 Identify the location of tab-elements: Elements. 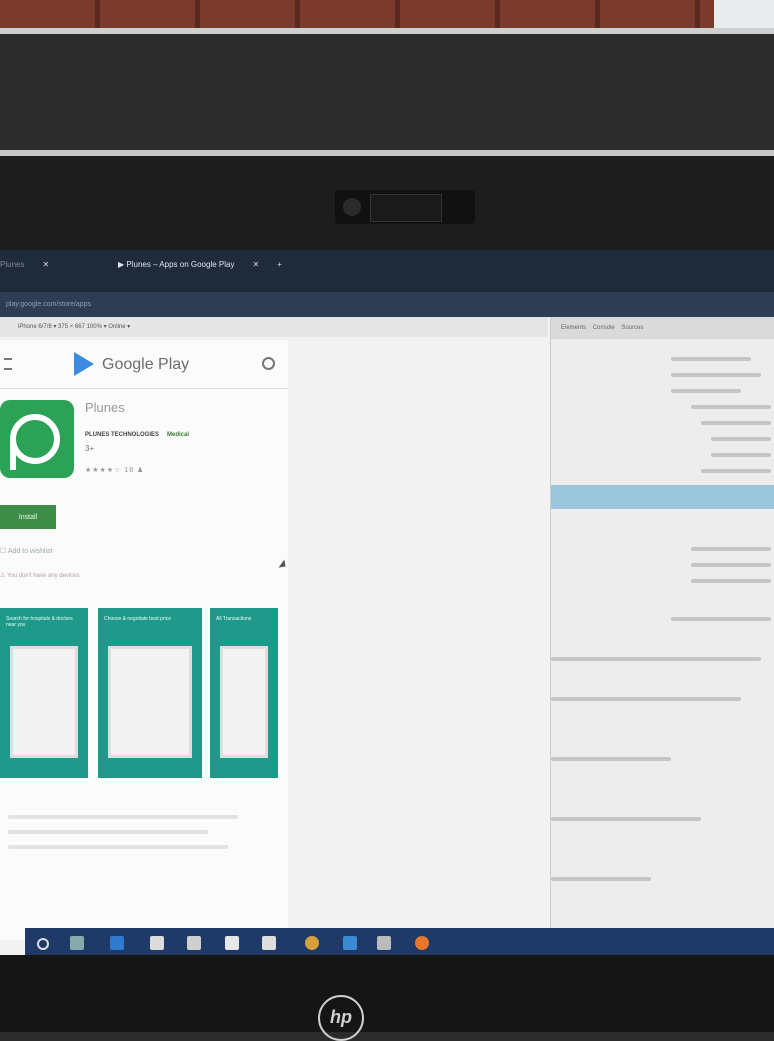
(573, 328).